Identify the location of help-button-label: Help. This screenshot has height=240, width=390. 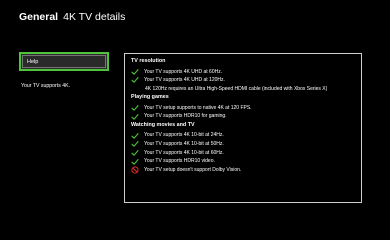
(33, 62).